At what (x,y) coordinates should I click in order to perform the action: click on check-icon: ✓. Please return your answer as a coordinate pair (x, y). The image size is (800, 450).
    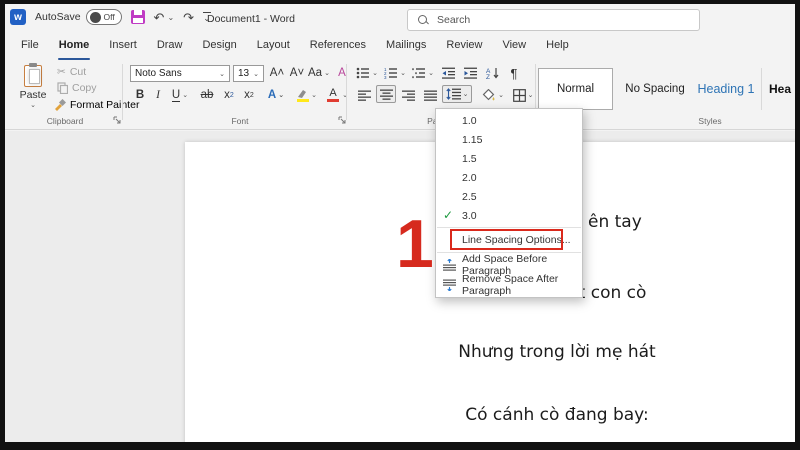
    Looking at the image, I should click on (448, 215).